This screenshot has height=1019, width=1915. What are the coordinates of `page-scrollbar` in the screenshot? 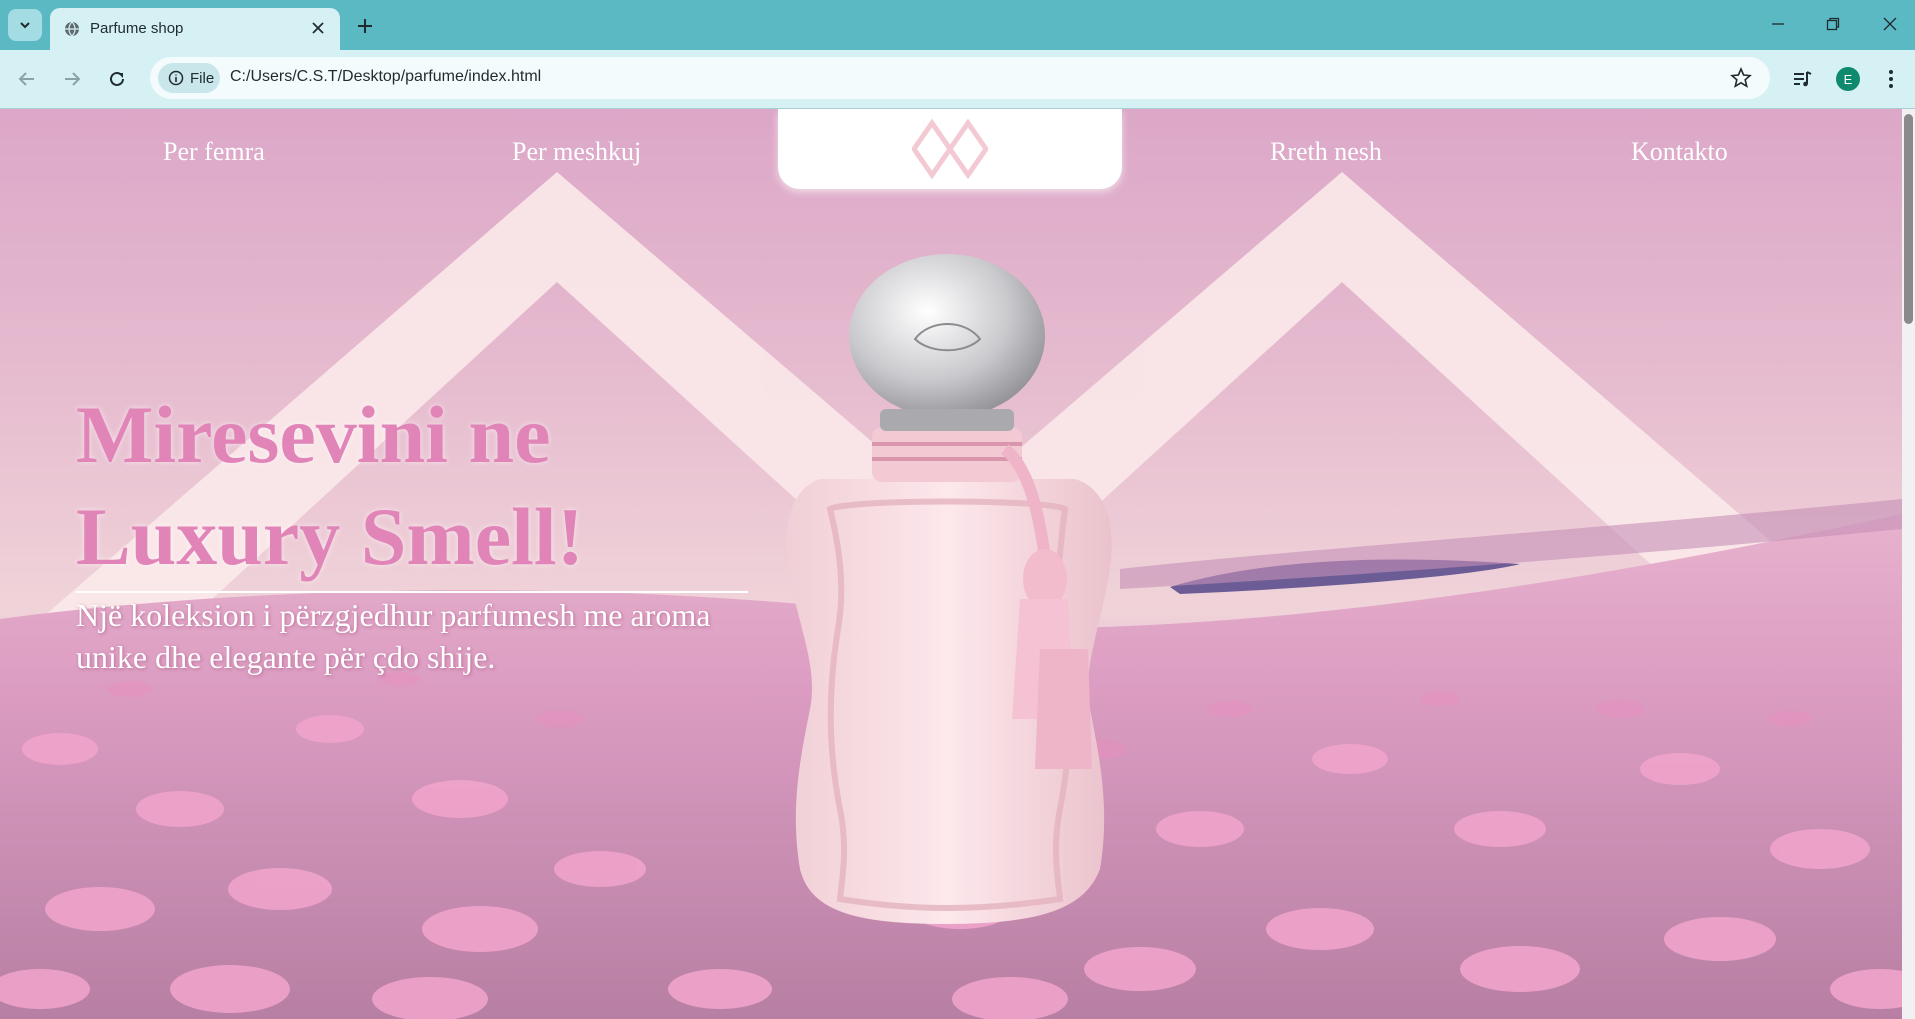 It's located at (1908, 564).